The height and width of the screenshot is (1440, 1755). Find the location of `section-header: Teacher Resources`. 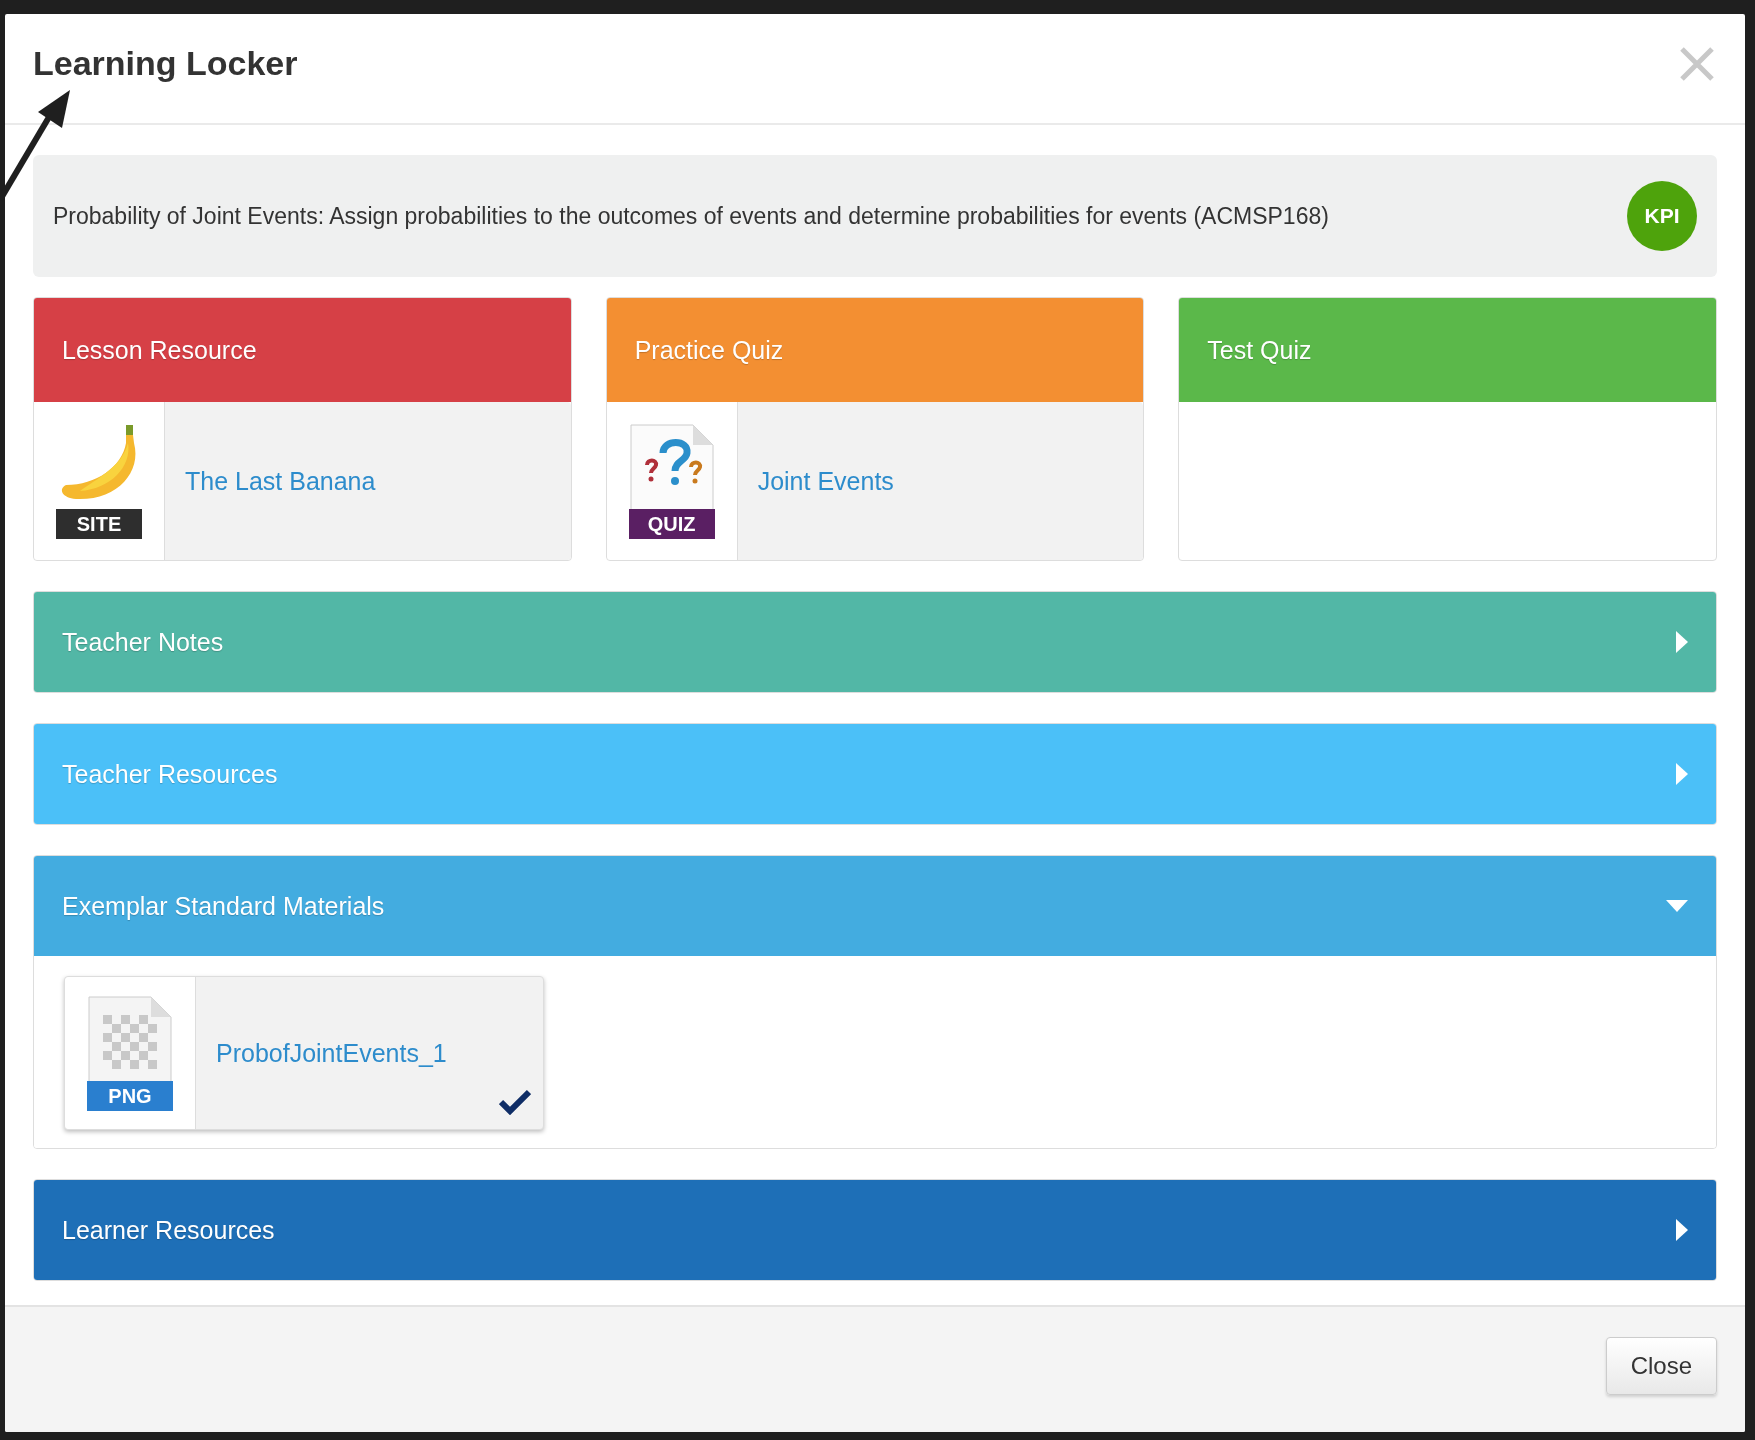

section-header: Teacher Resources is located at coordinates (875, 774).